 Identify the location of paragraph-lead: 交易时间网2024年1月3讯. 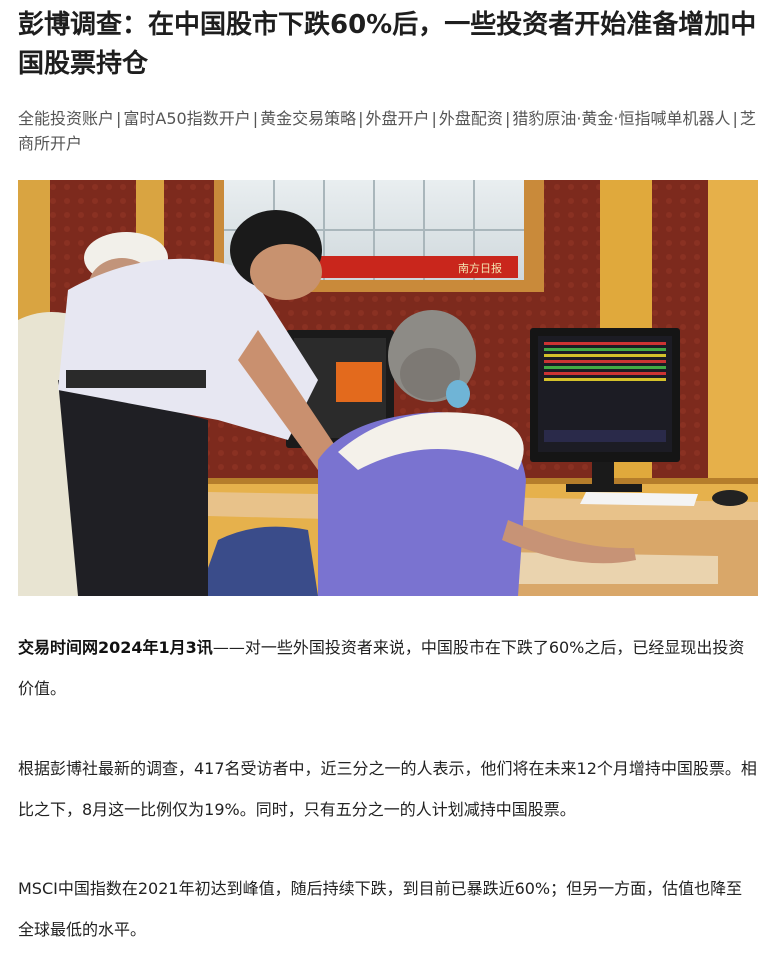
(115, 647).